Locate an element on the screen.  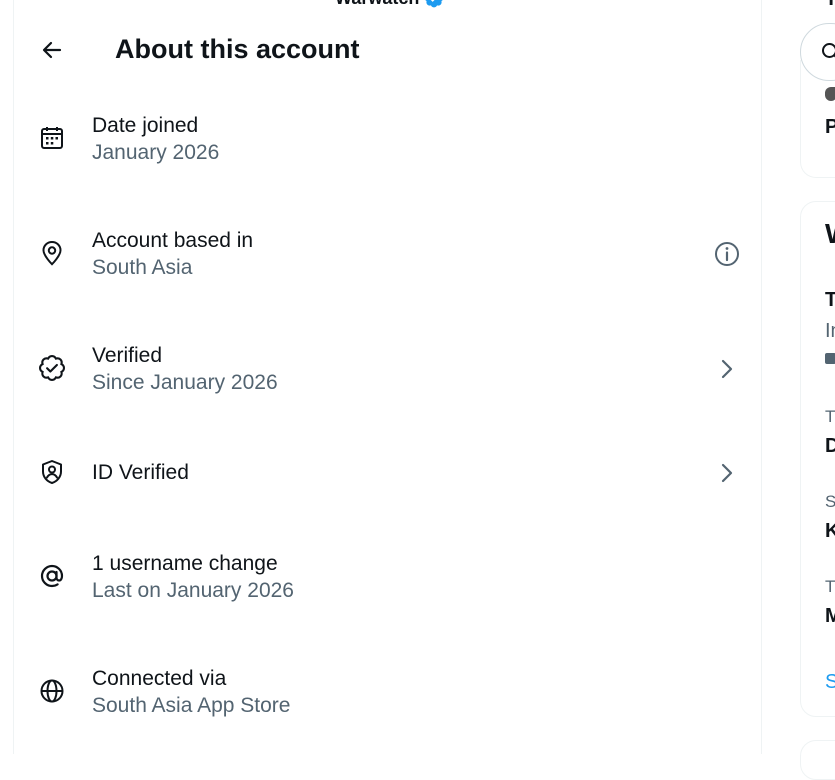
row-value: South Asia App Store is located at coordinates (191, 706).